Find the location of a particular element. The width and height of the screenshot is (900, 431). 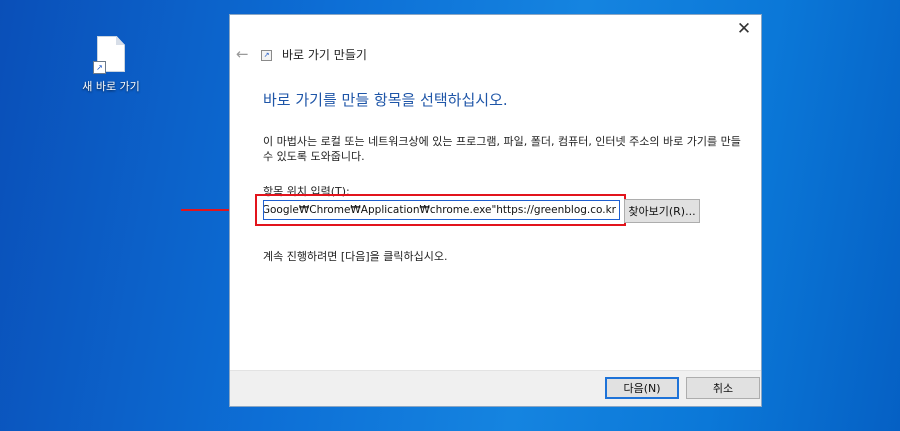

close-icon: ✕ is located at coordinates (744, 29).